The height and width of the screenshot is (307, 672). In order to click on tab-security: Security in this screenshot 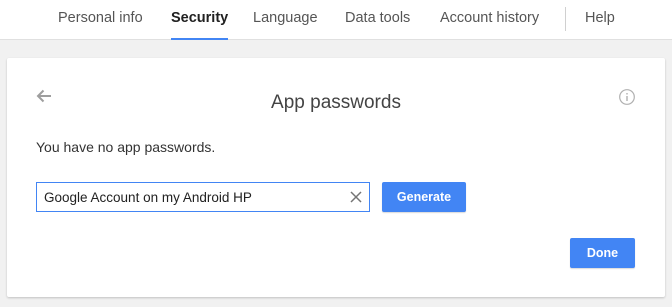, I will do `click(200, 20)`.